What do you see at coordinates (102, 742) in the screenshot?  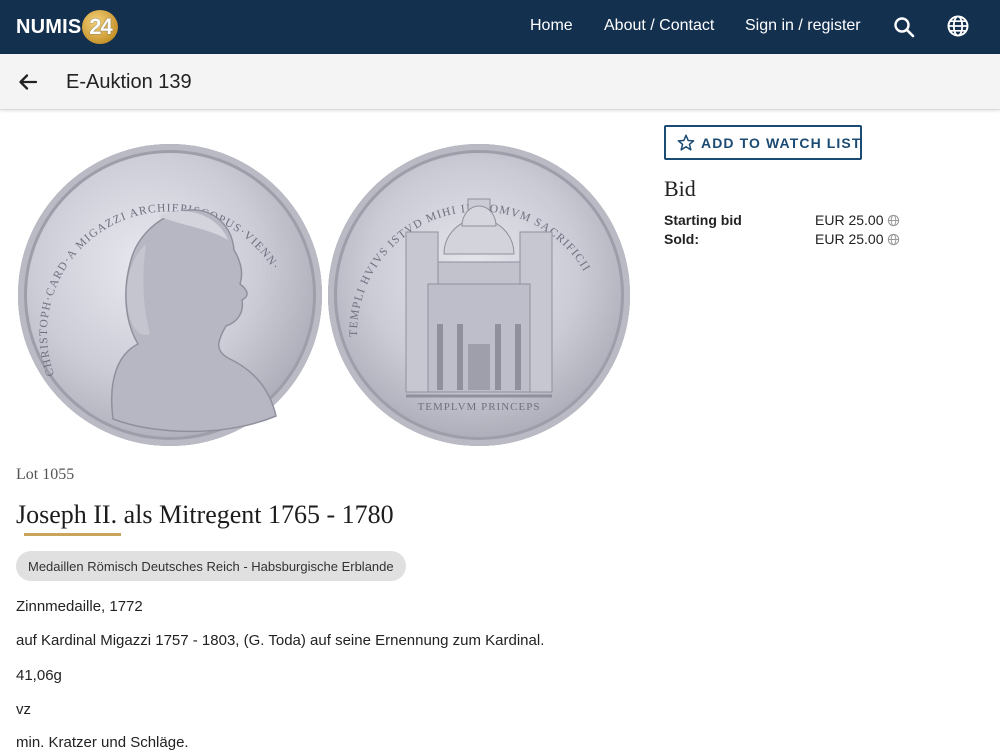 I see `description-line: min. Kratzer und Schläge.` at bounding box center [102, 742].